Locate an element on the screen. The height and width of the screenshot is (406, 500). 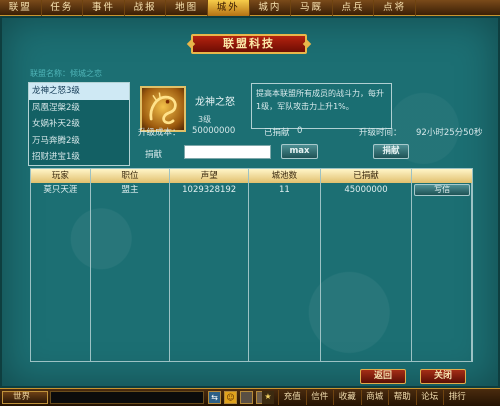
table-header-cell is located at coordinates (442, 176).